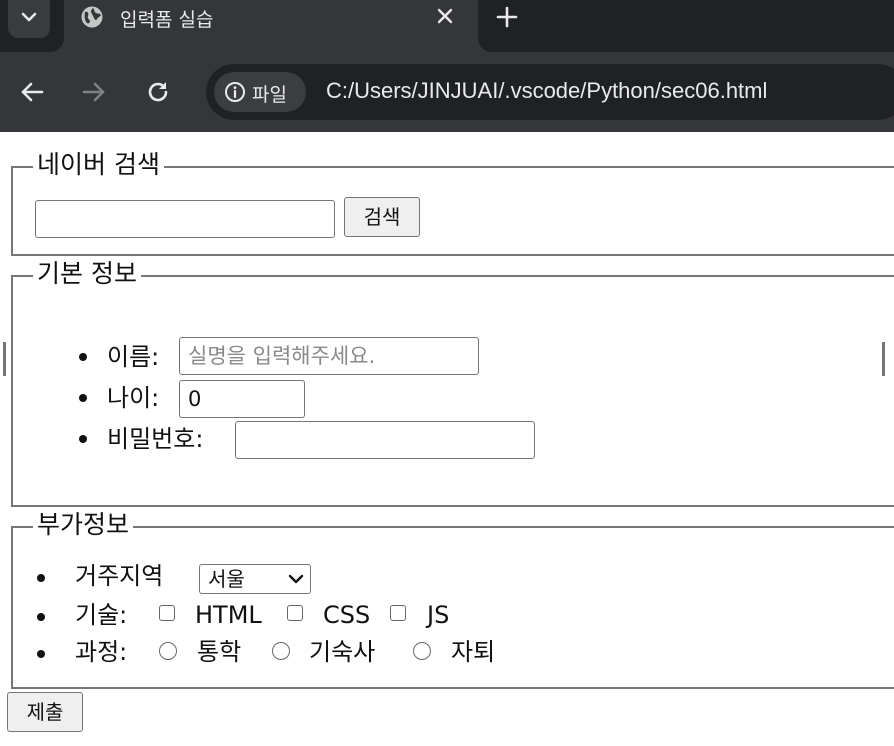 Image resolution: width=894 pixels, height=746 pixels. Describe the element at coordinates (281, 651) in the screenshot. I see `radio-dormitory` at that location.